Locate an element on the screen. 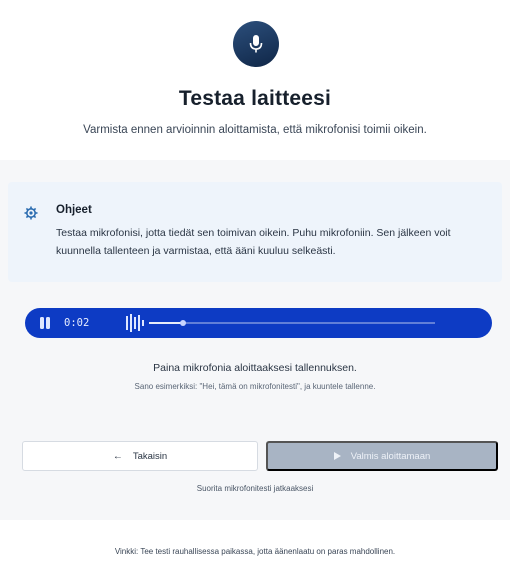  back-button: ← Takaisin is located at coordinates (140, 456).